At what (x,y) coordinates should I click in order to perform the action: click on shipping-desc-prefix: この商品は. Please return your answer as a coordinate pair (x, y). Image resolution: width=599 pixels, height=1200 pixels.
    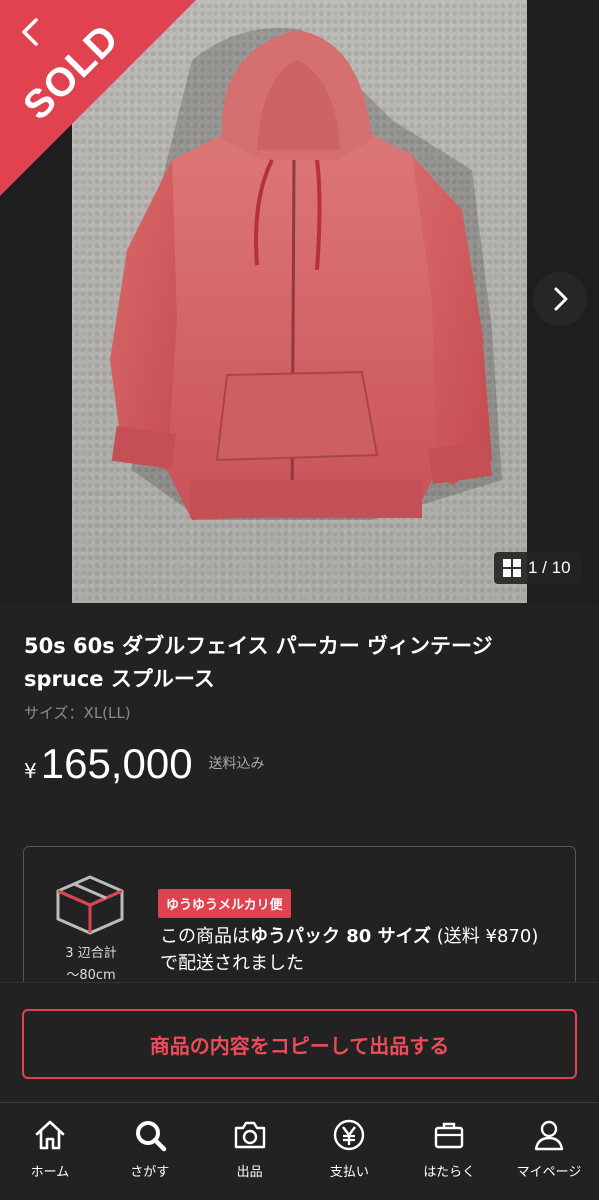
    Looking at the image, I should click on (205, 936).